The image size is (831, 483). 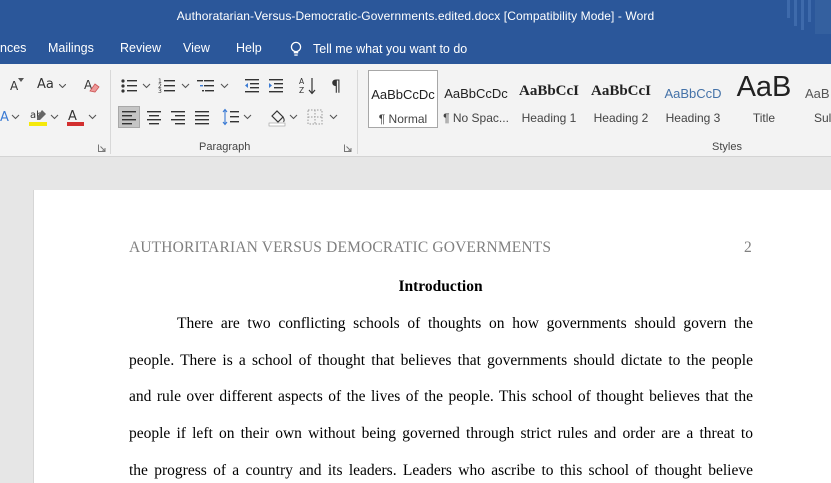 What do you see at coordinates (323, 117) in the screenshot?
I see `borders-icon` at bounding box center [323, 117].